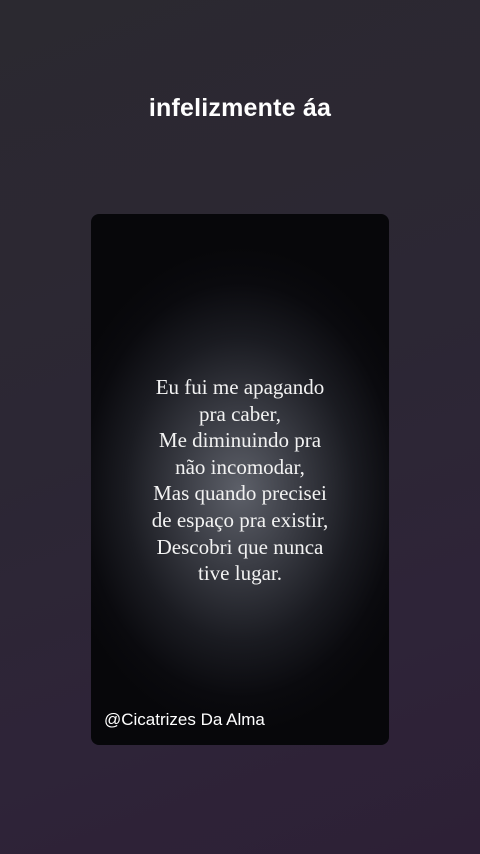  What do you see at coordinates (240, 413) in the screenshot?
I see `poem-line: pra caber,` at bounding box center [240, 413].